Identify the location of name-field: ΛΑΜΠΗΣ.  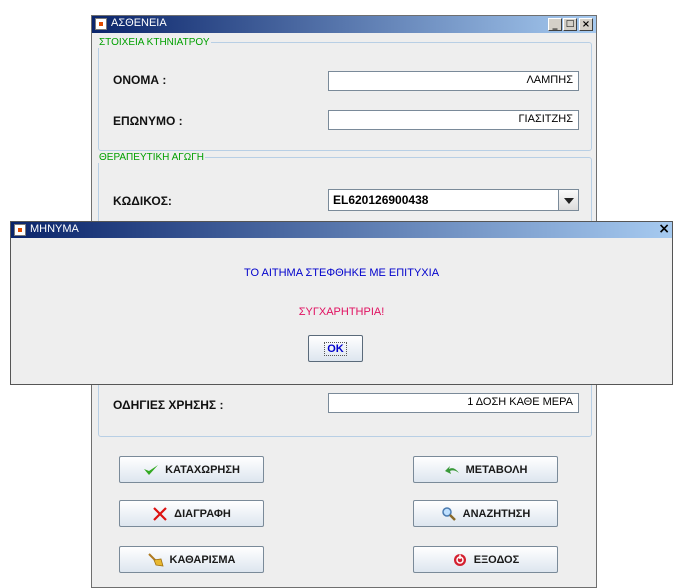
(453, 81).